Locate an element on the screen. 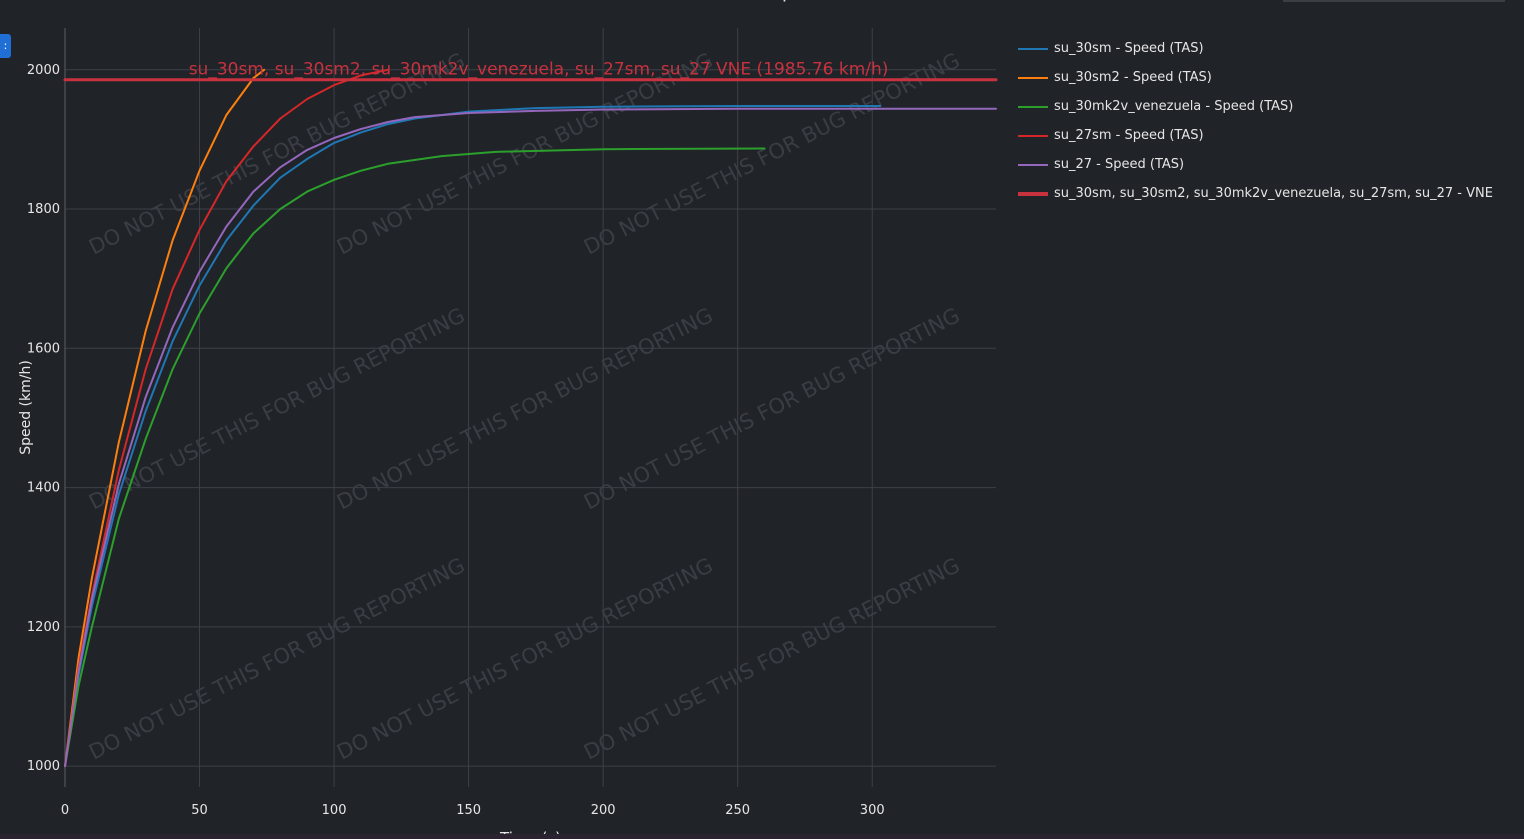 This screenshot has width=1524, height=839. legend-item: su_30sm2 - Speed (TAS) is located at coordinates (1255, 77).